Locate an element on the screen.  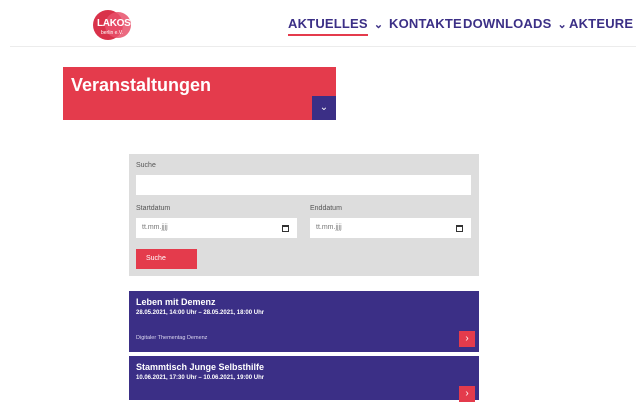
chevron-right-icon: › is located at coordinates (467, 339).